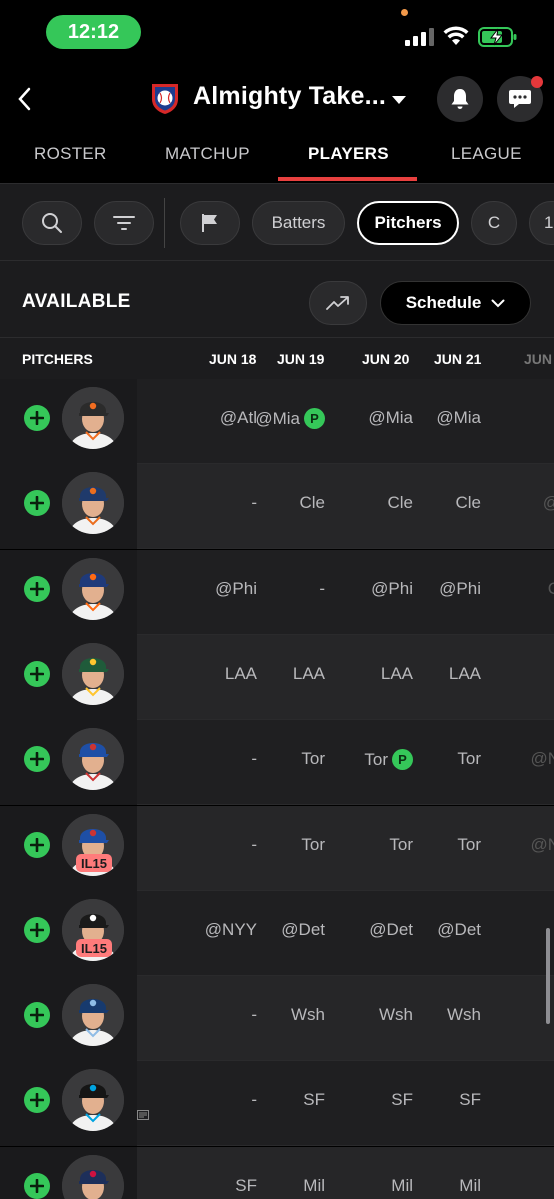 This screenshot has width=554, height=1199. I want to click on schedule-cell: @N, so click(542, 759).